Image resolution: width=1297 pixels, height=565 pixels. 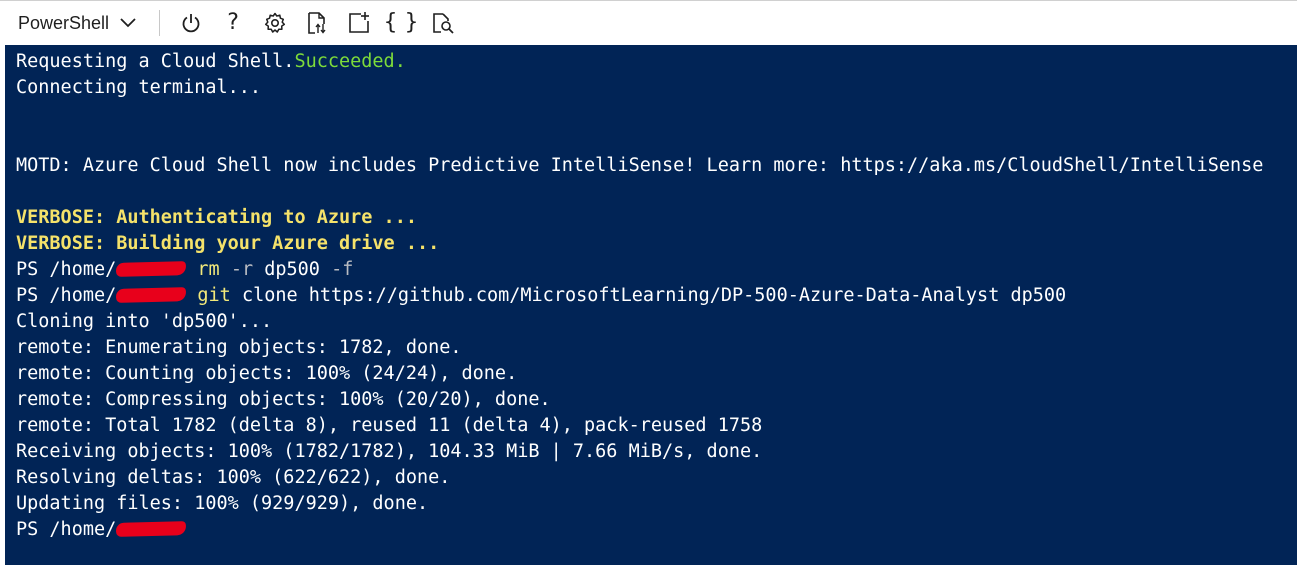 What do you see at coordinates (292, 269) in the screenshot?
I see `command-args: dp500` at bounding box center [292, 269].